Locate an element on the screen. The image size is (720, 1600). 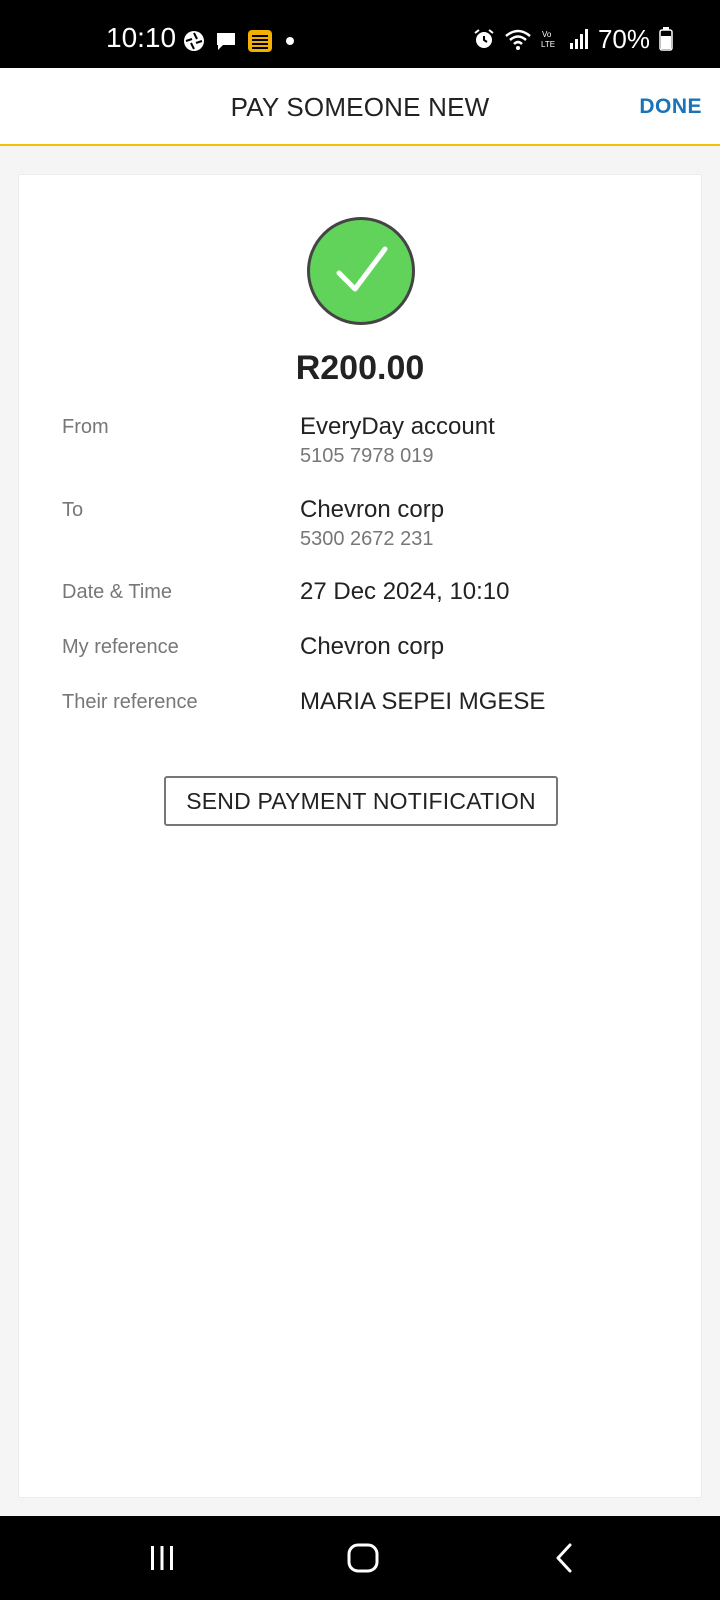
my-reference-value: Chevron corp is located at coordinates (372, 646).